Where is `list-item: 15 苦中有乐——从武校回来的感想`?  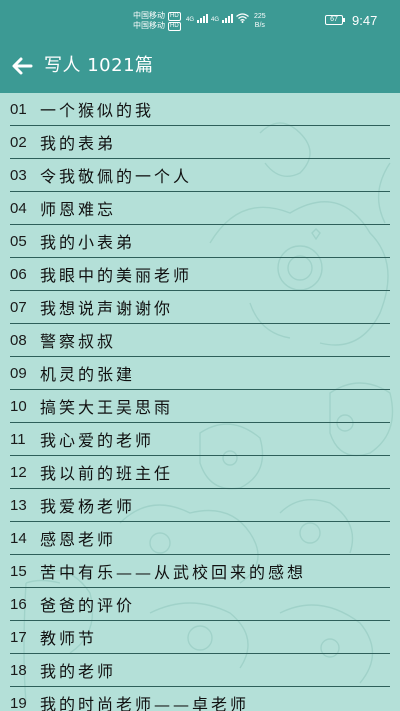 list-item: 15 苦中有乐——从武校回来的感想 is located at coordinates (200, 571).